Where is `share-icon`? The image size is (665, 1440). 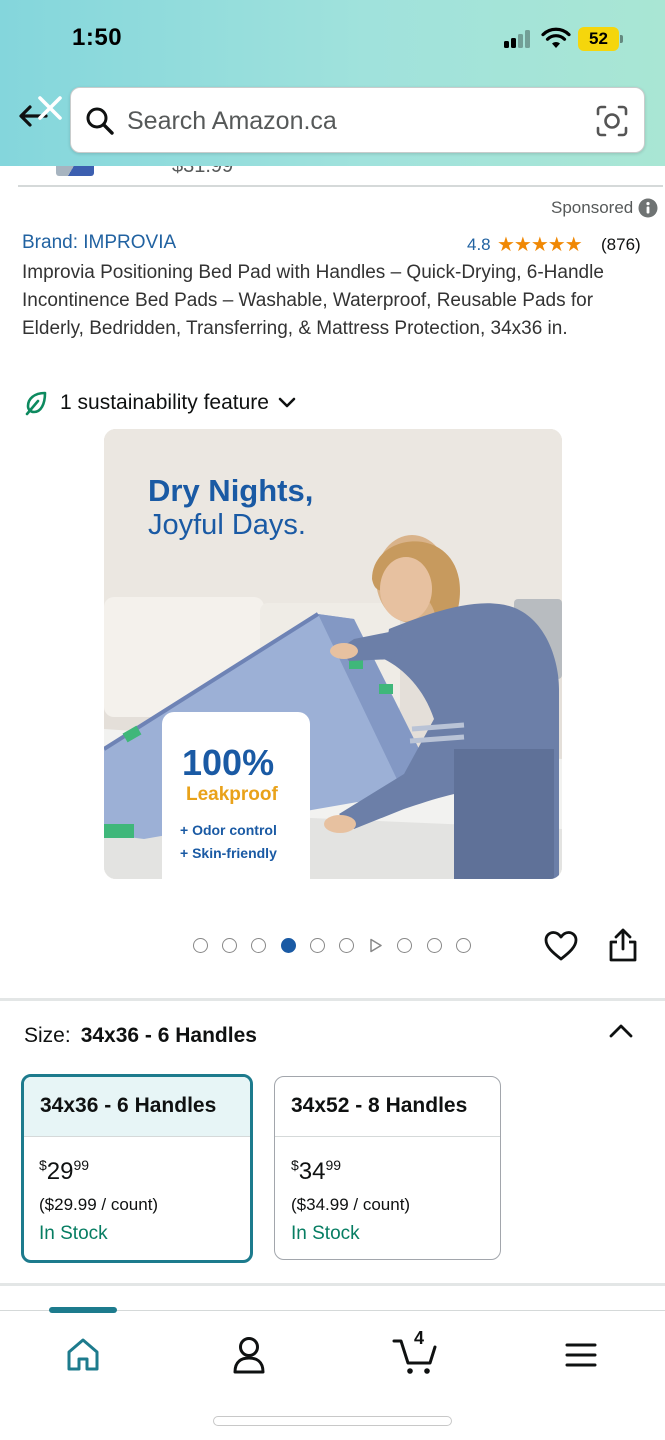
share-icon is located at coordinates (623, 945).